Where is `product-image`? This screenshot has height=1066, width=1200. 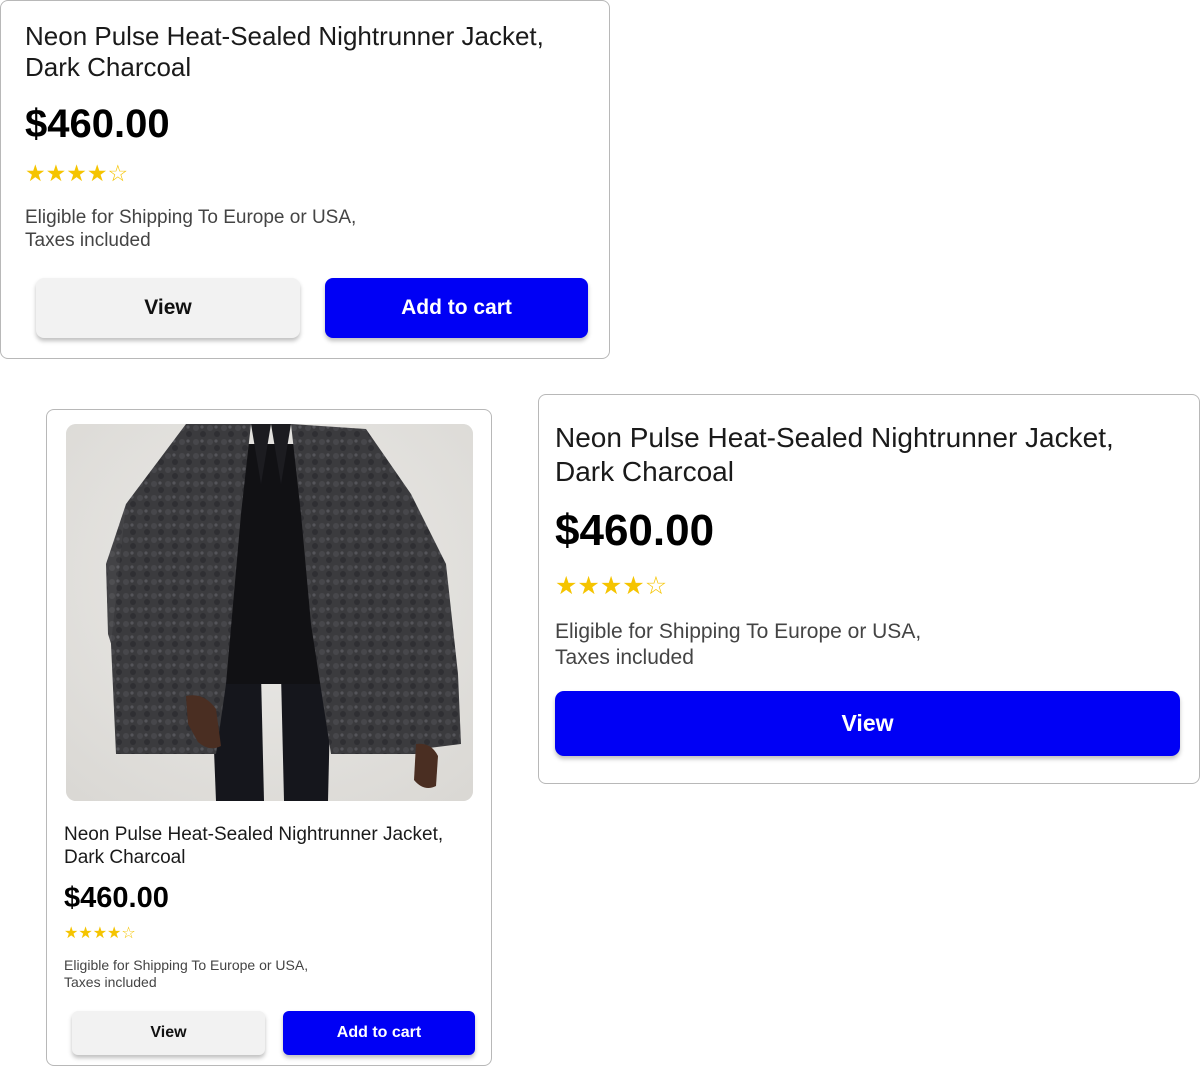 product-image is located at coordinates (269, 612).